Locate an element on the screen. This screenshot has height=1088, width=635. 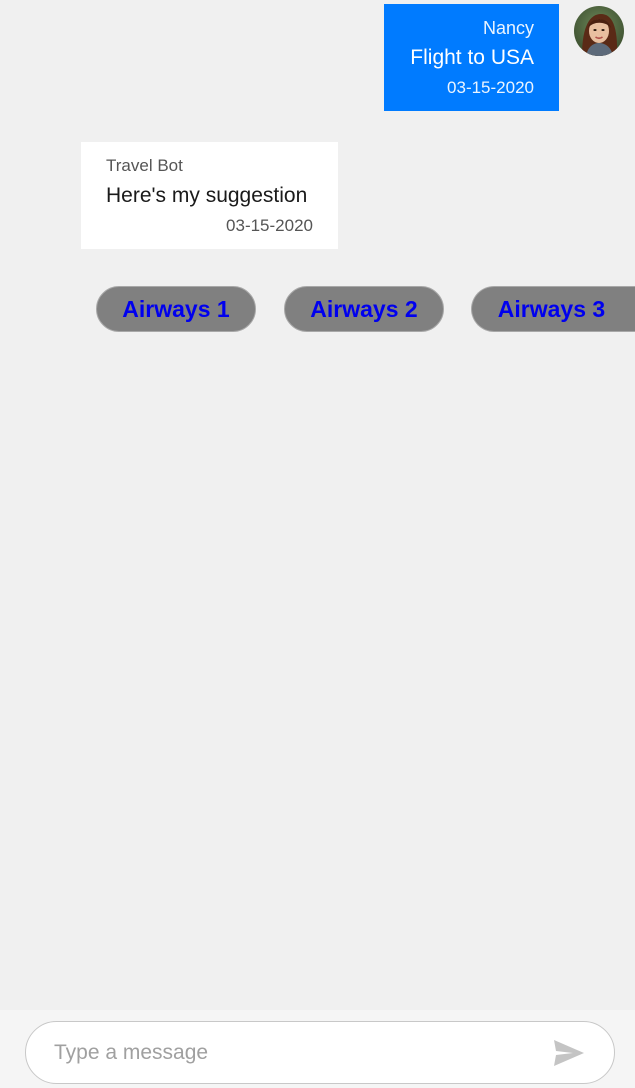
message-text: Flight to USA is located at coordinates (472, 57).